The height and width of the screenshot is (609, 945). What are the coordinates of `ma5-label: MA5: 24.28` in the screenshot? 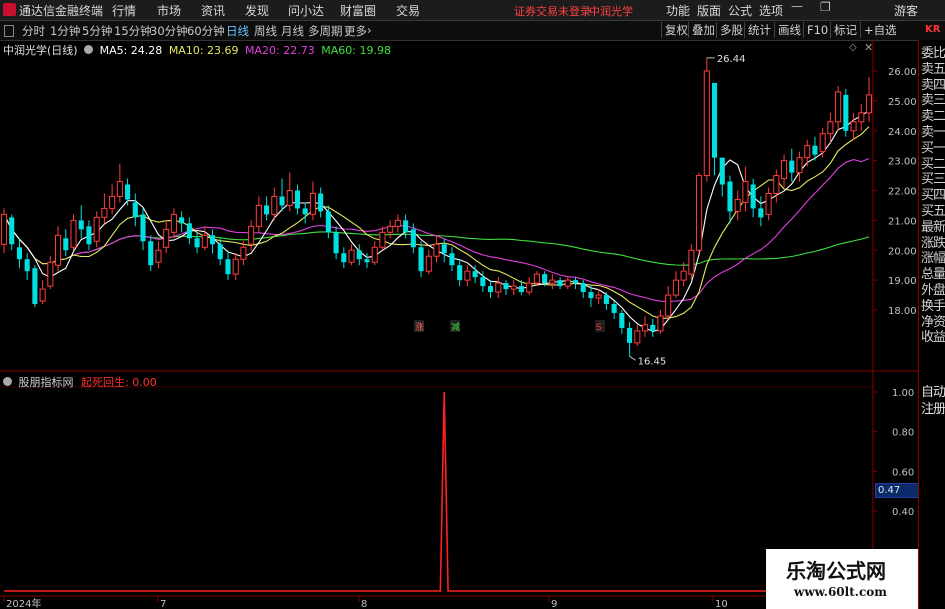 It's located at (131, 50).